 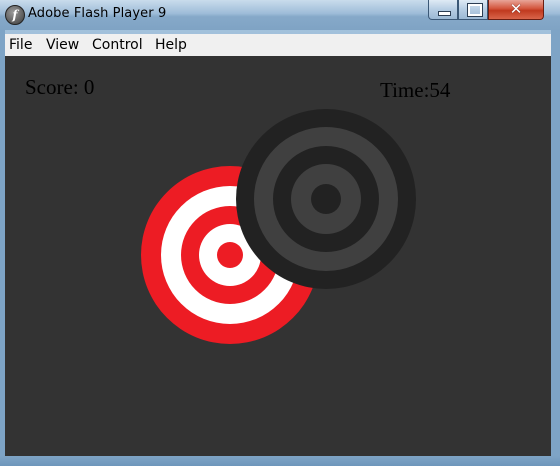 I want to click on flash-player-icon: f, so click(x=15, y=15).